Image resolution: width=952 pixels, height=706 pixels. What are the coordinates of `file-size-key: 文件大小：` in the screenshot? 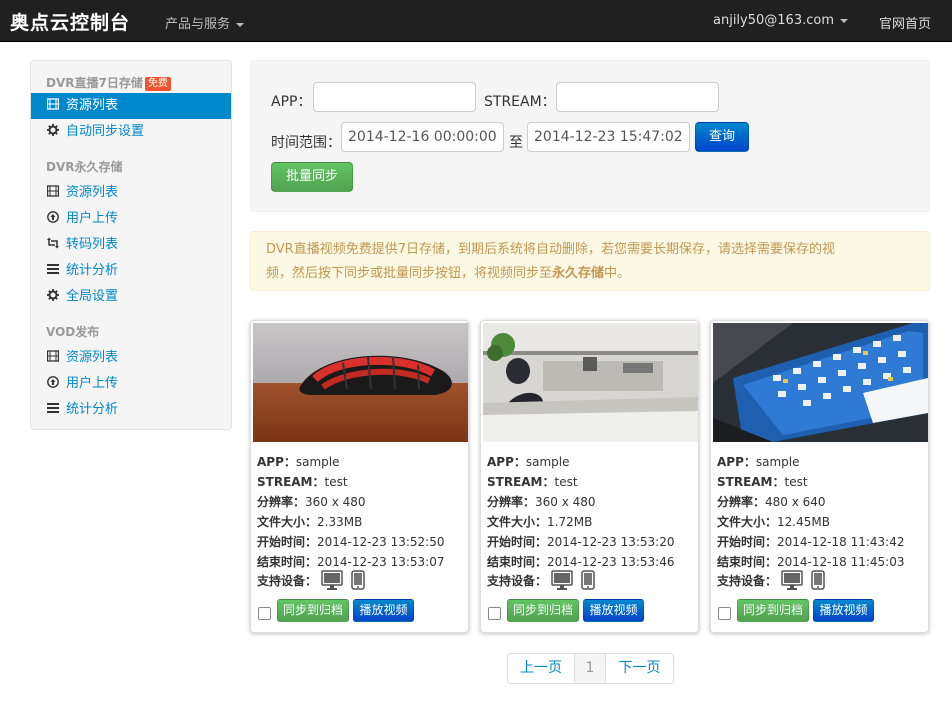 It's located at (517, 522).